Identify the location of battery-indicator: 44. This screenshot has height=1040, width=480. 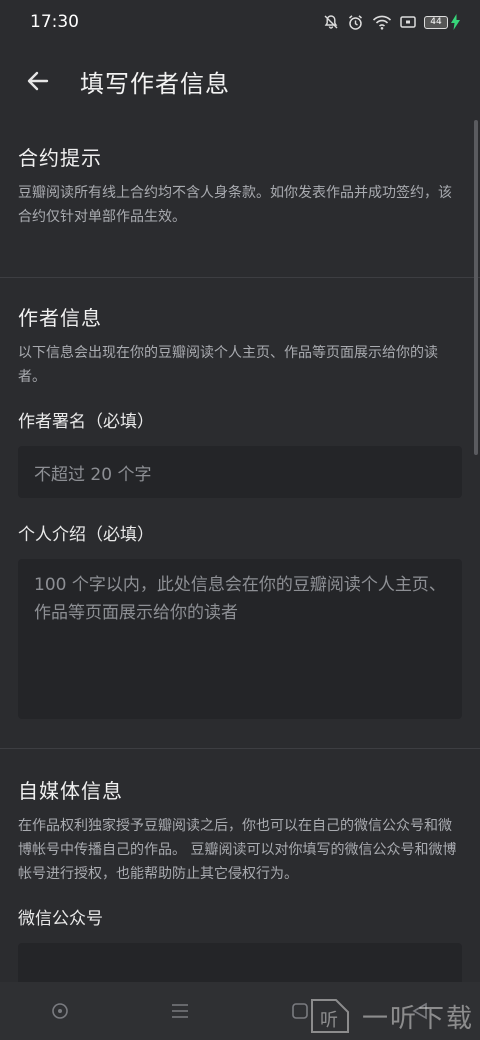
(442, 22).